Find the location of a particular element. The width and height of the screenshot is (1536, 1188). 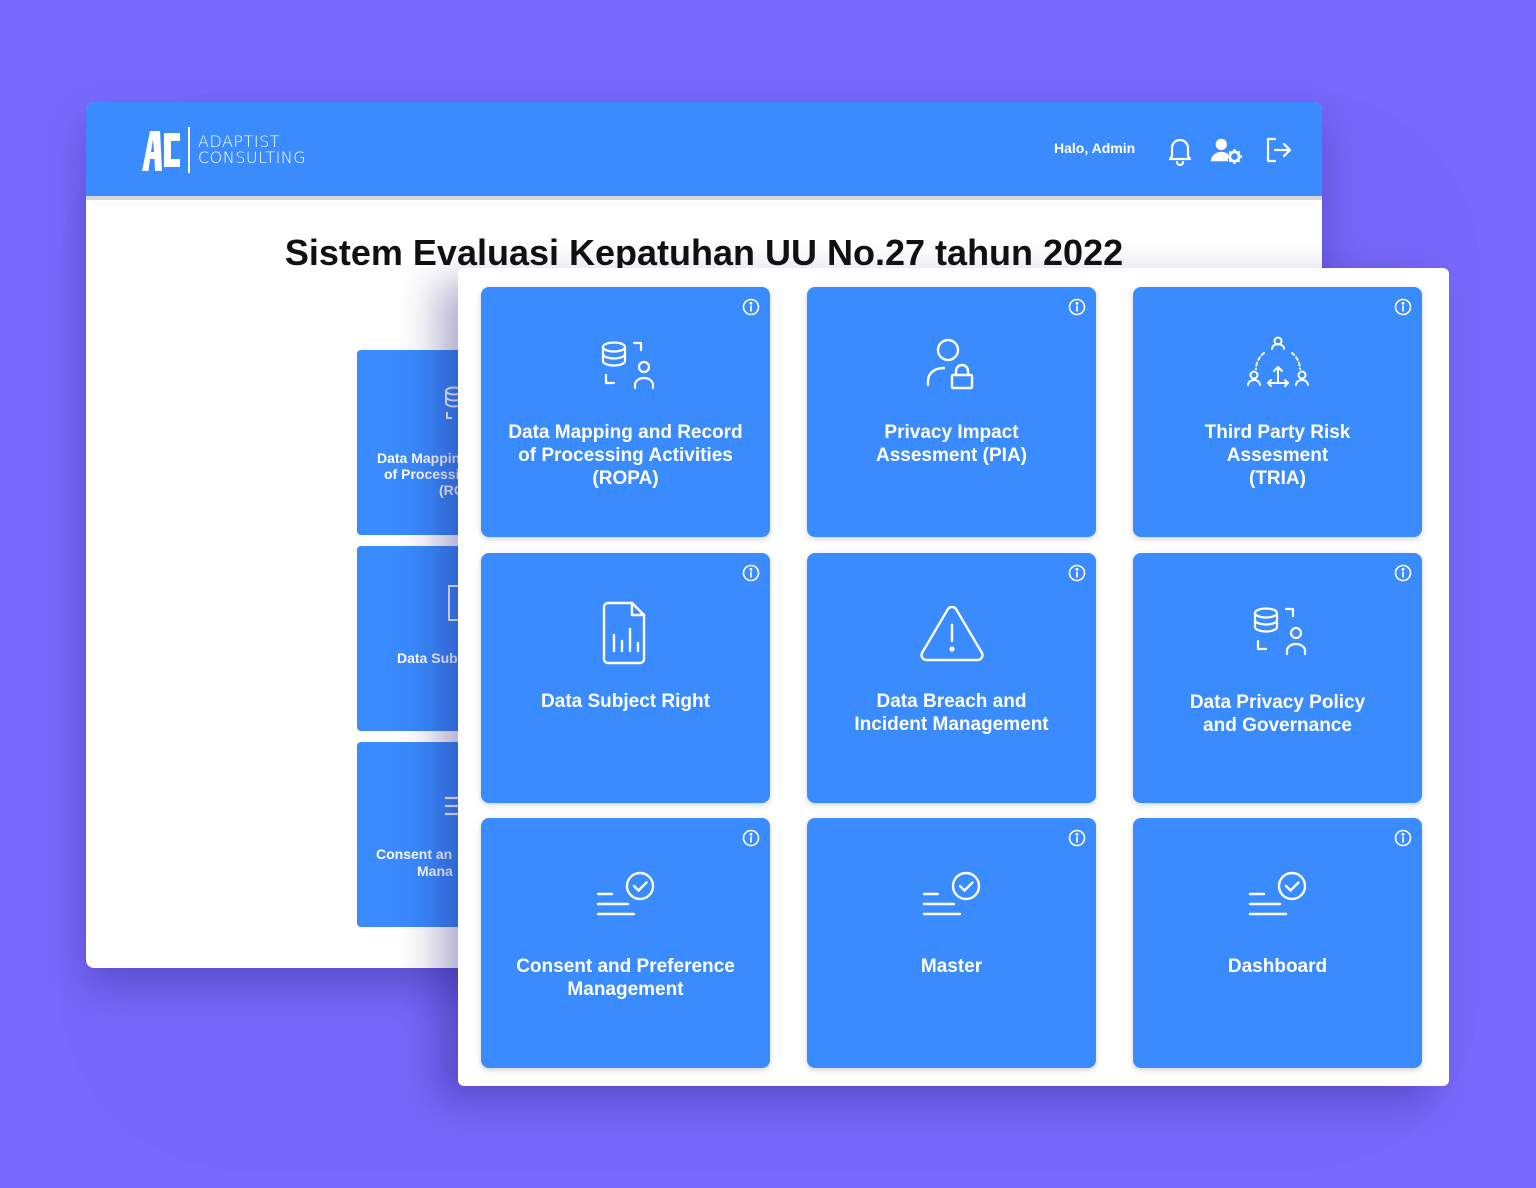

card-label: Data Privacy Policy and Governance is located at coordinates (1277, 714).